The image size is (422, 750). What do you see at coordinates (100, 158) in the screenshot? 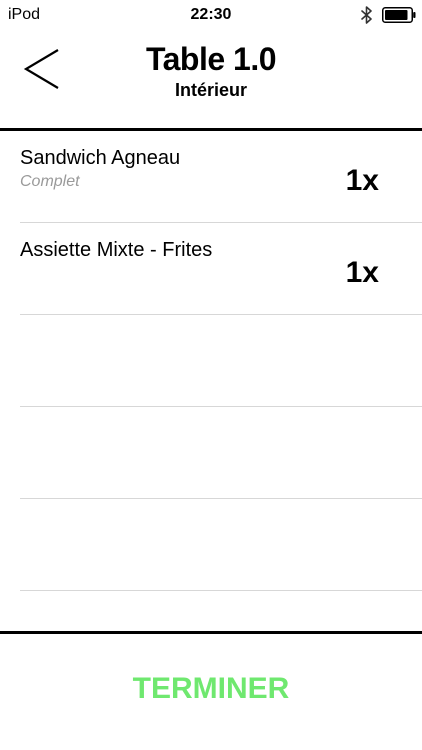
I see `item-name: Sandwich Agneau` at bounding box center [100, 158].